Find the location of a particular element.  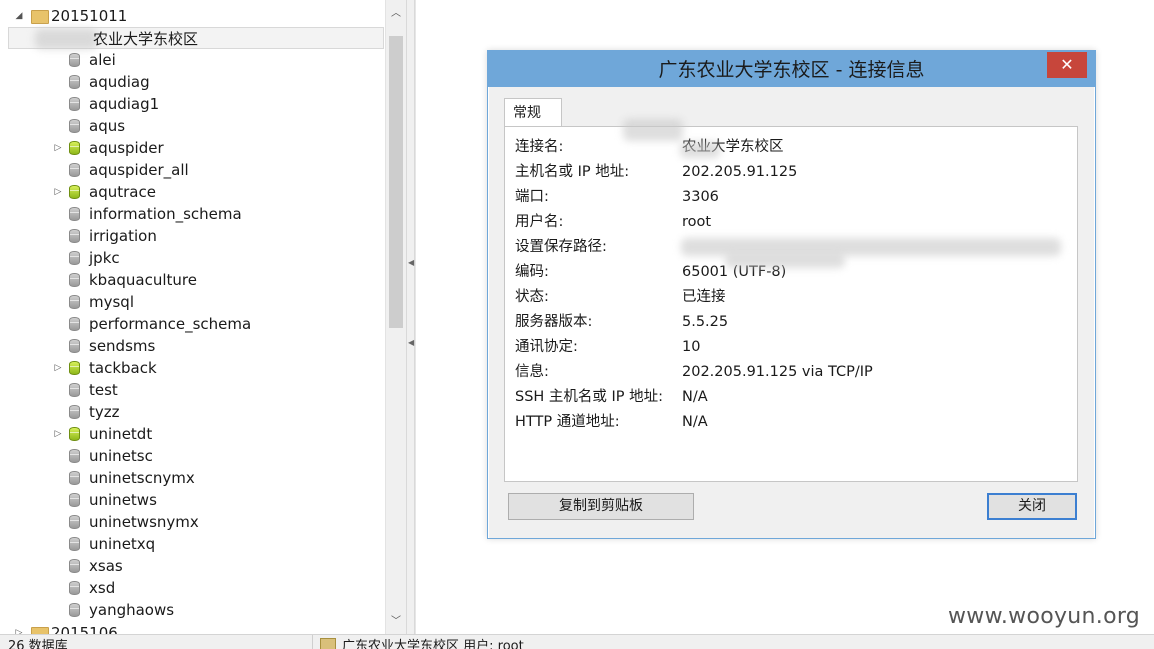

database-label: irrigation is located at coordinates (123, 236).